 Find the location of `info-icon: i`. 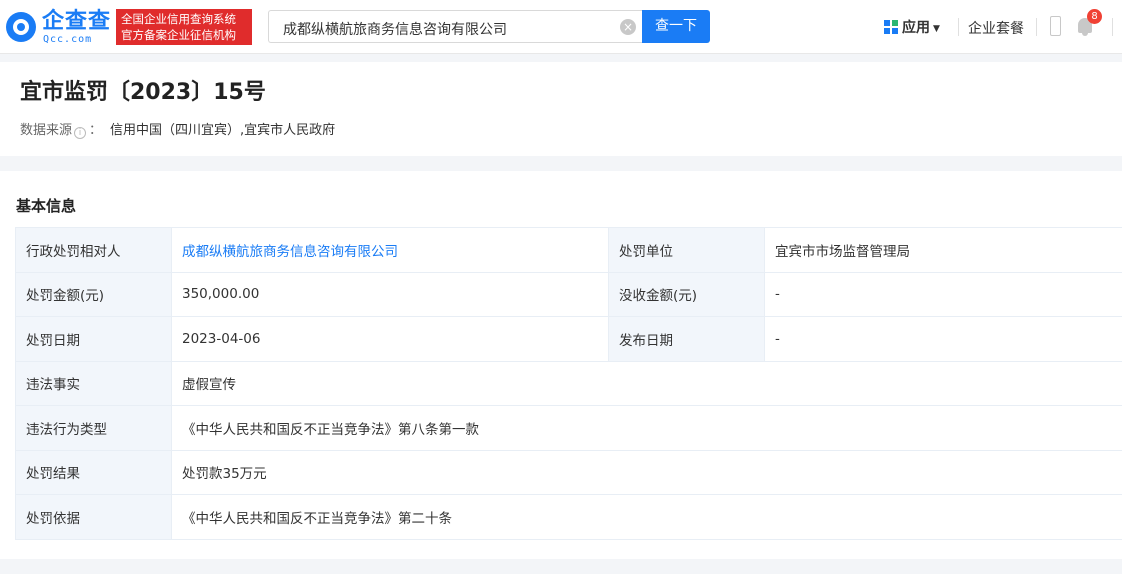

info-icon: i is located at coordinates (80, 133).